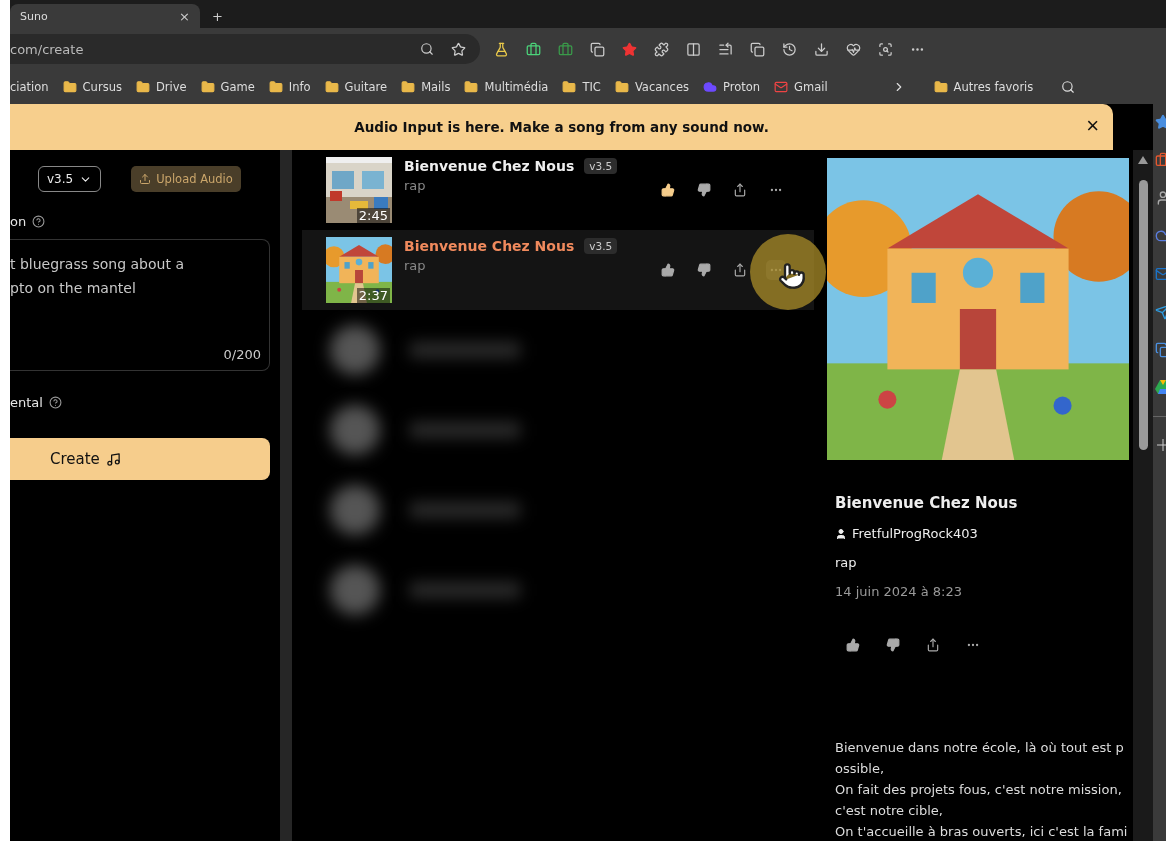 Image resolution: width=1166 pixels, height=841 pixels. What do you see at coordinates (899, 591) in the screenshot?
I see `song-date: 14 juin 2024 à 8:23` at bounding box center [899, 591].